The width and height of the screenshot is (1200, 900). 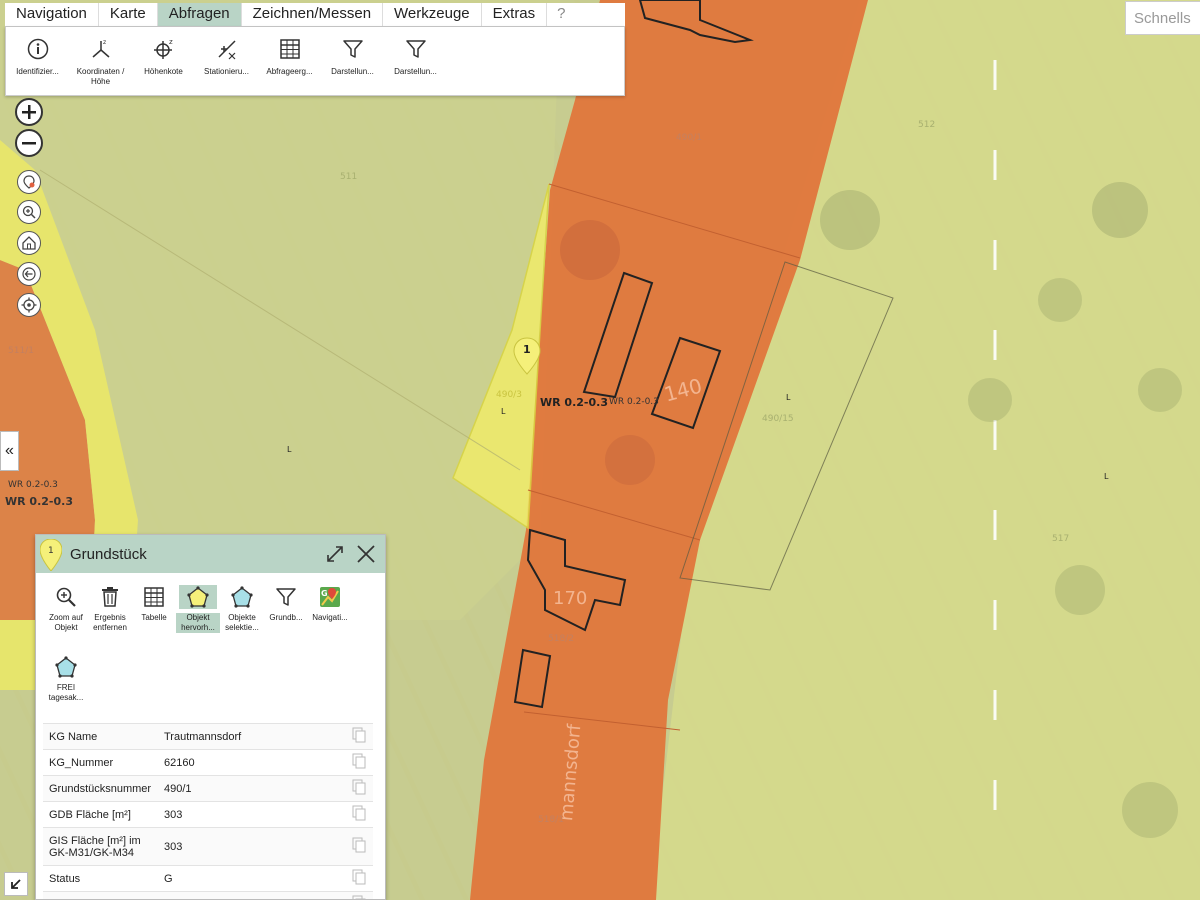 I want to click on double-chevron-left-icon: «, so click(x=9, y=450).